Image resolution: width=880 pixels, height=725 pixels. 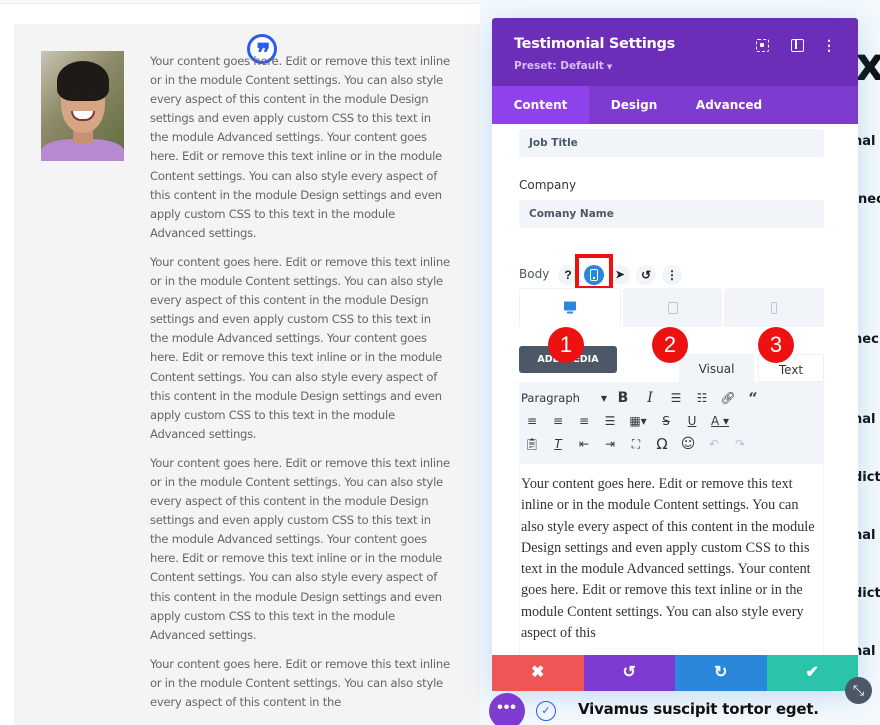 What do you see at coordinates (720, 421) in the screenshot?
I see `text-color-icon: A ▾` at bounding box center [720, 421].